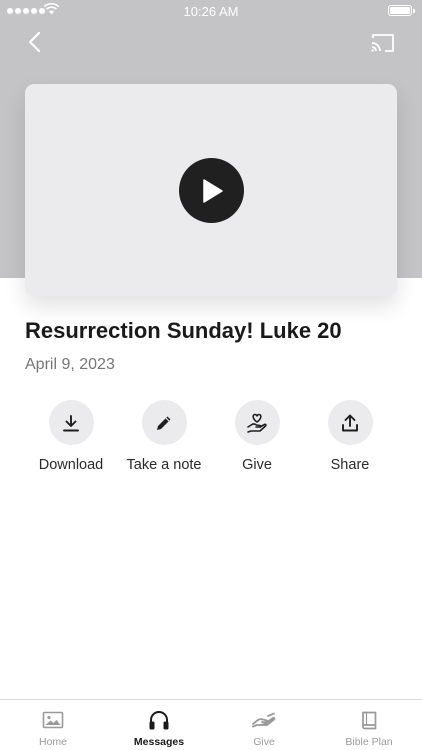 This screenshot has width=422, height=750. Describe the element at coordinates (350, 465) in the screenshot. I see `share-label: Share` at that location.